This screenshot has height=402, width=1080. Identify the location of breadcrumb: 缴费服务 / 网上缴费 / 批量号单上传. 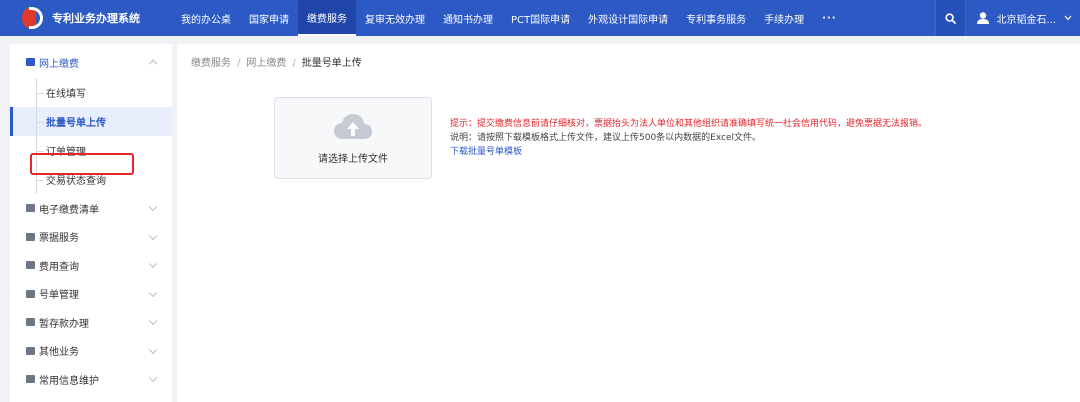
(276, 61).